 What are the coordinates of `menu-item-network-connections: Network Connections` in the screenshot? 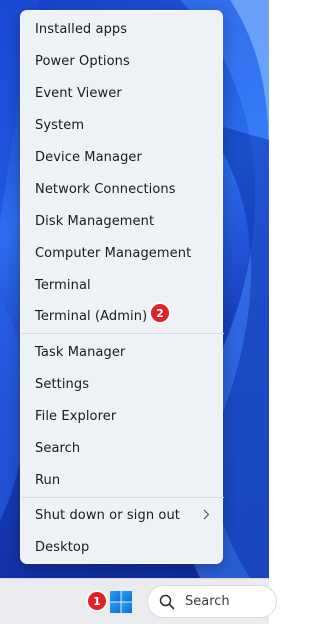 It's located at (122, 189).